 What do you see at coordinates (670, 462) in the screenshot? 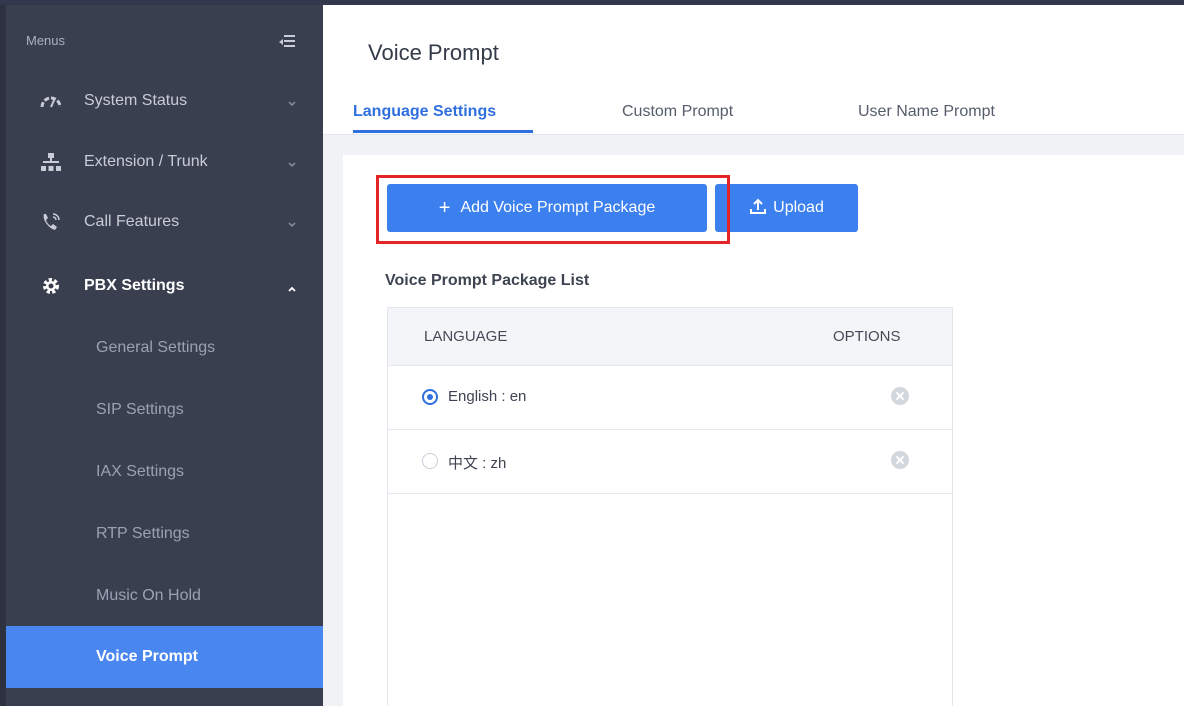
I see `table-row: 中文 : zh` at bounding box center [670, 462].